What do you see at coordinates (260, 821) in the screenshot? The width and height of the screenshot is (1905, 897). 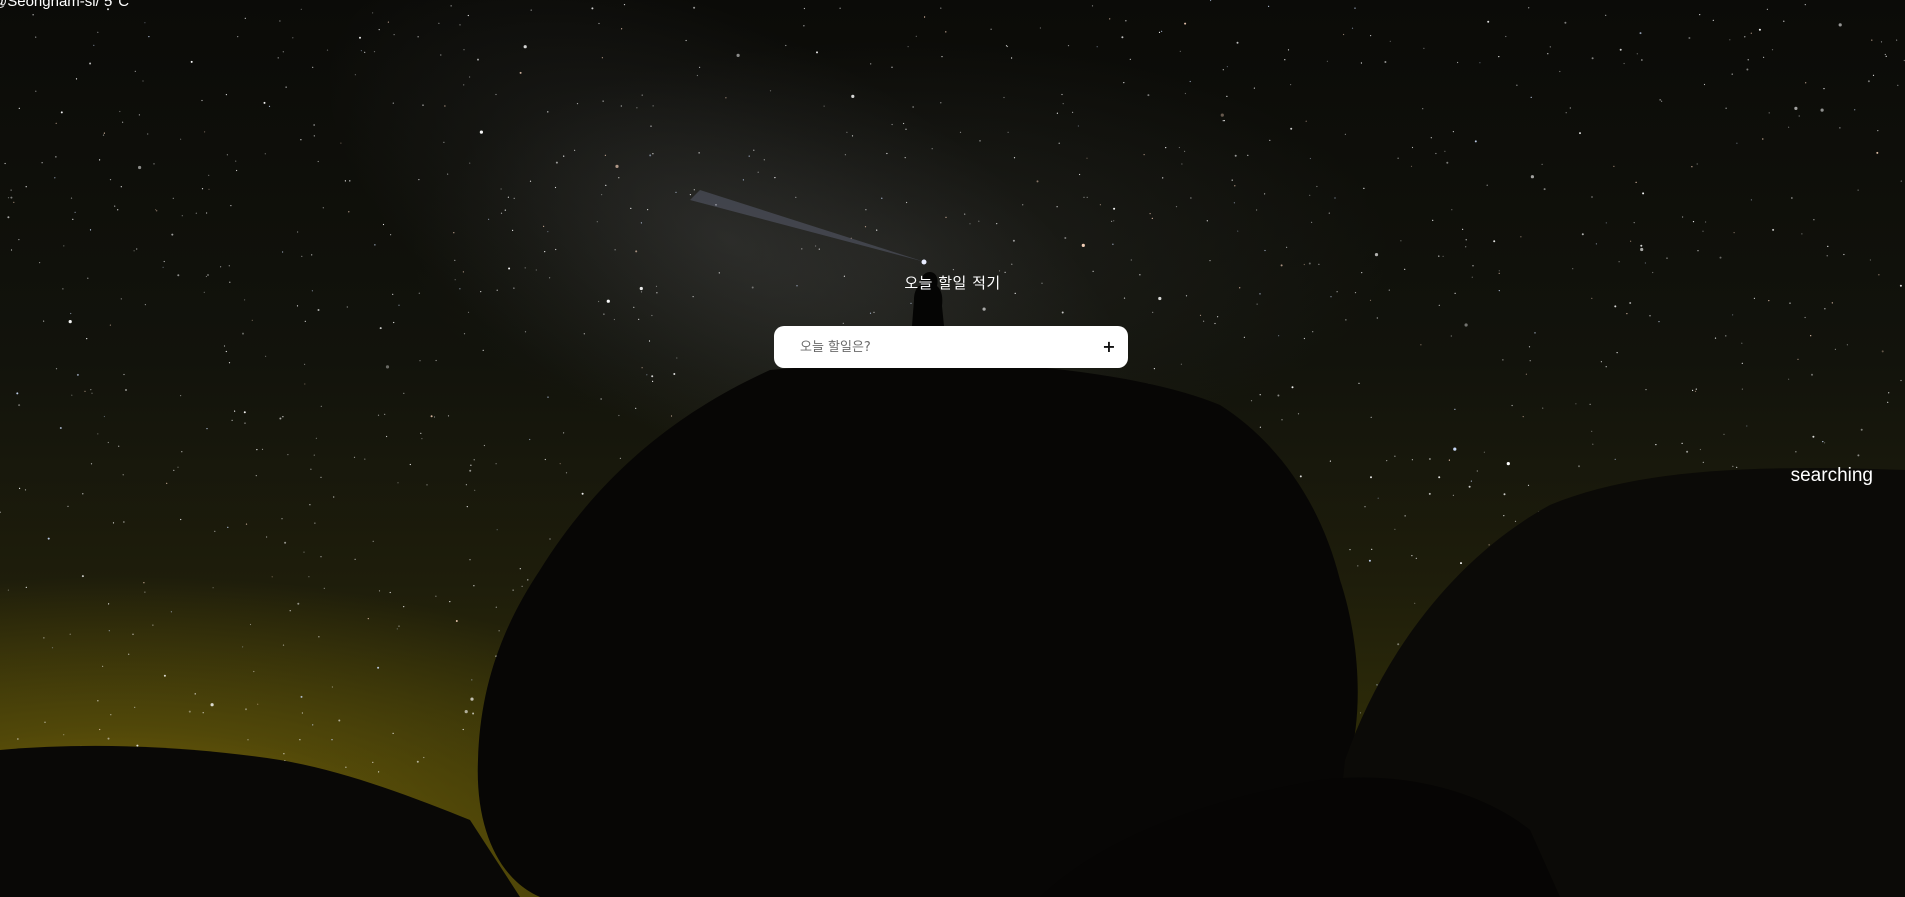 I see `left-hill` at bounding box center [260, 821].